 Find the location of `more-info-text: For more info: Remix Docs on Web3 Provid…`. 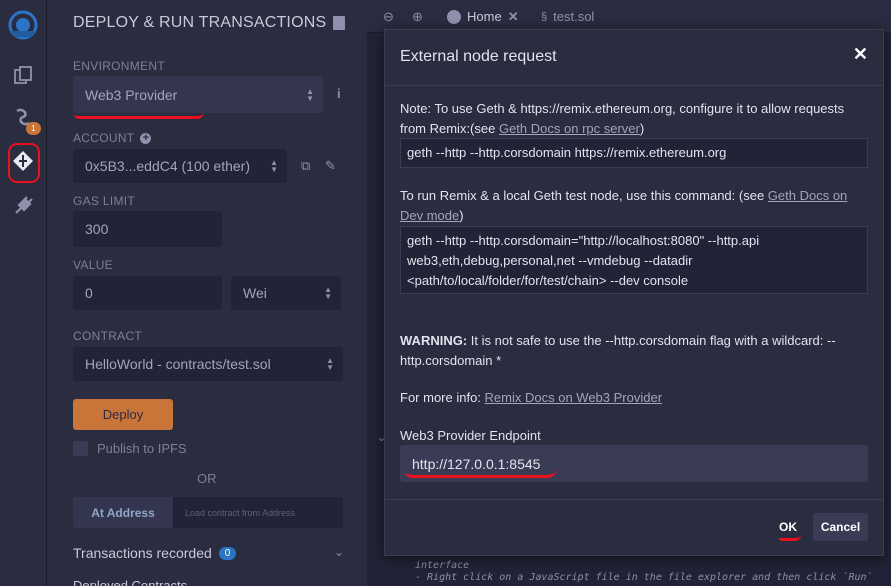

more-info-text: For more info: Remix Docs on Web3 Provid… is located at coordinates (531, 398).